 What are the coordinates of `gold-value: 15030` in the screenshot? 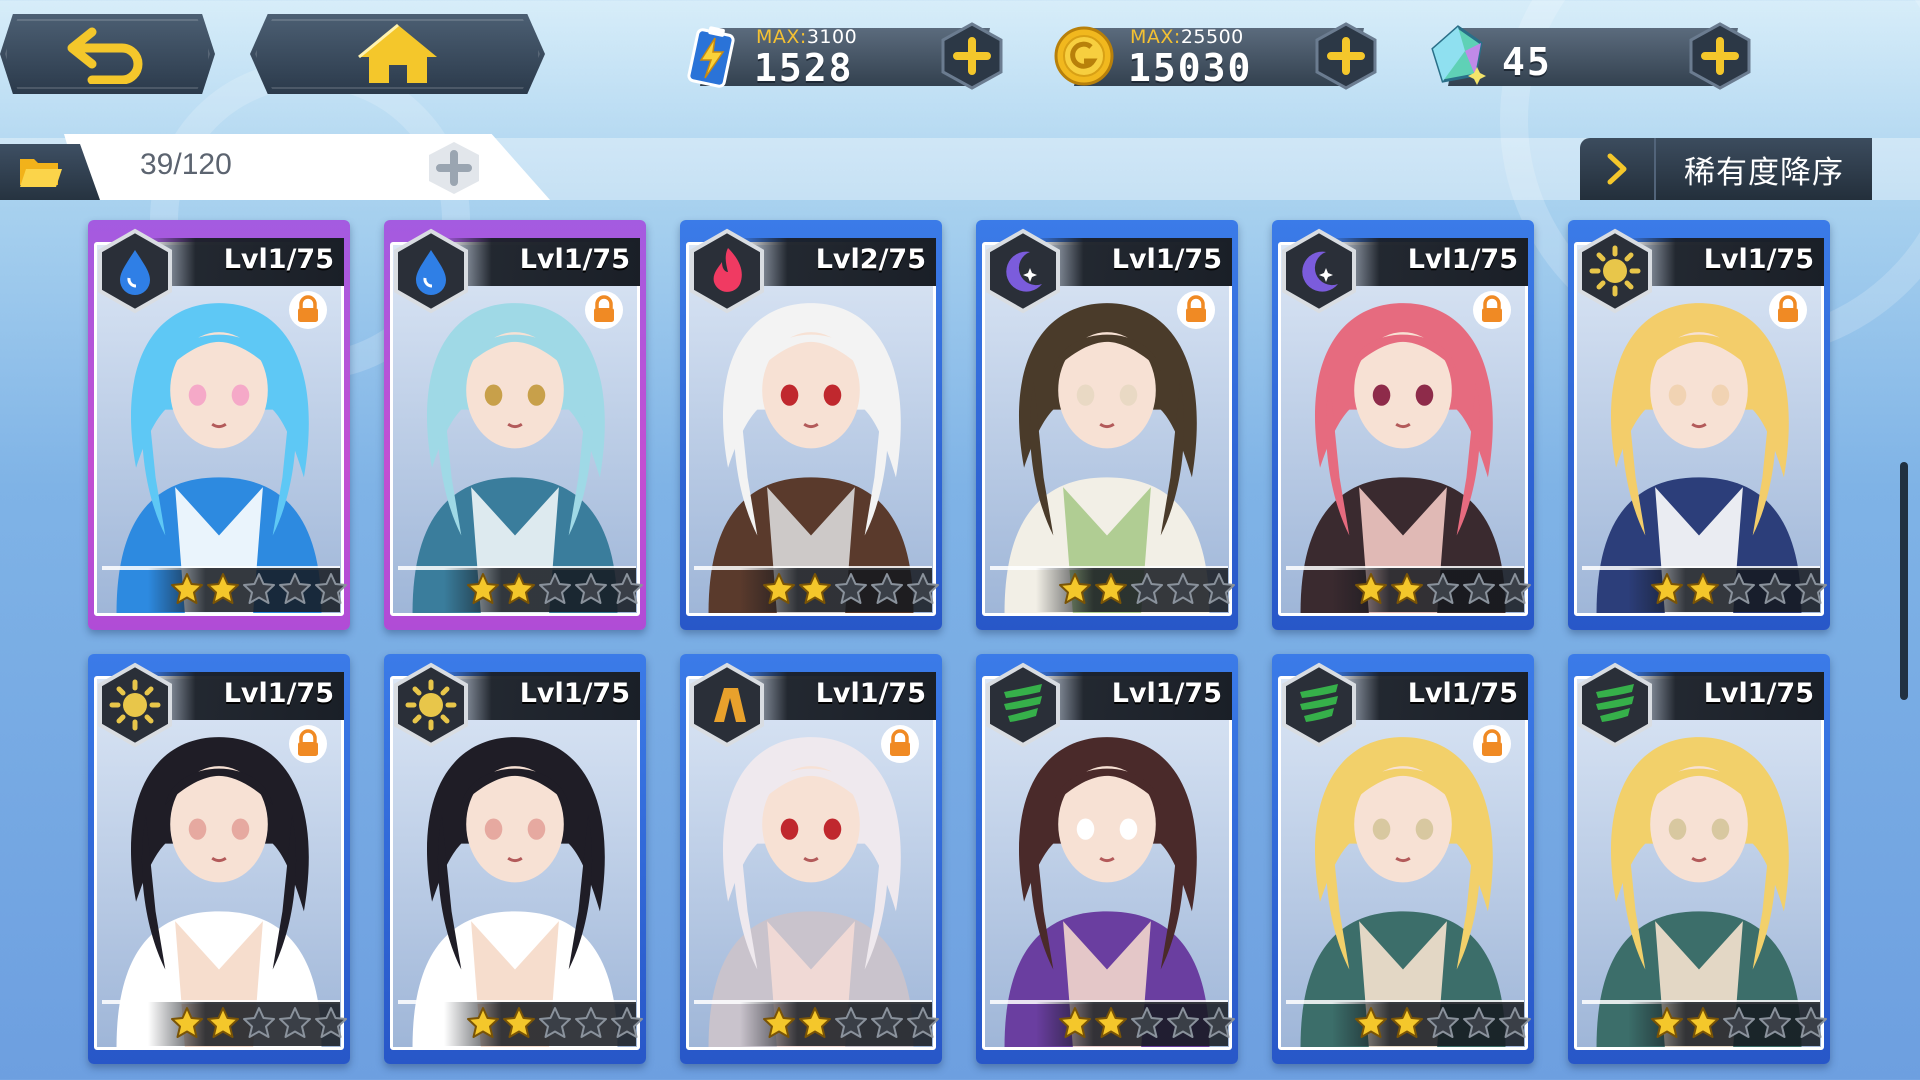 It's located at (1190, 68).